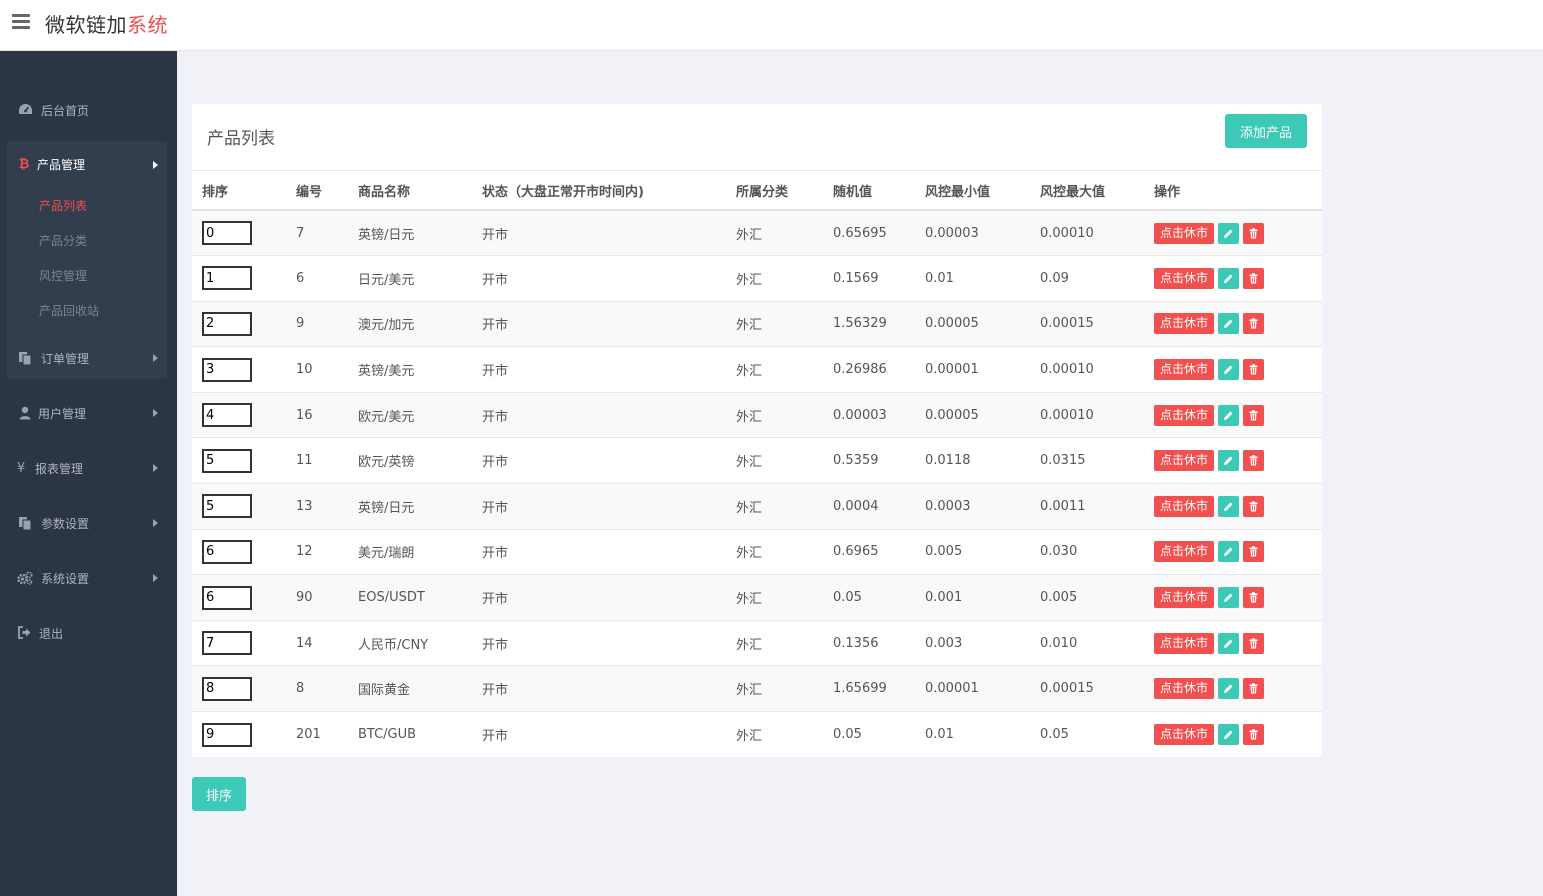  I want to click on sidebar-item-users: 用户管理, so click(88, 414).